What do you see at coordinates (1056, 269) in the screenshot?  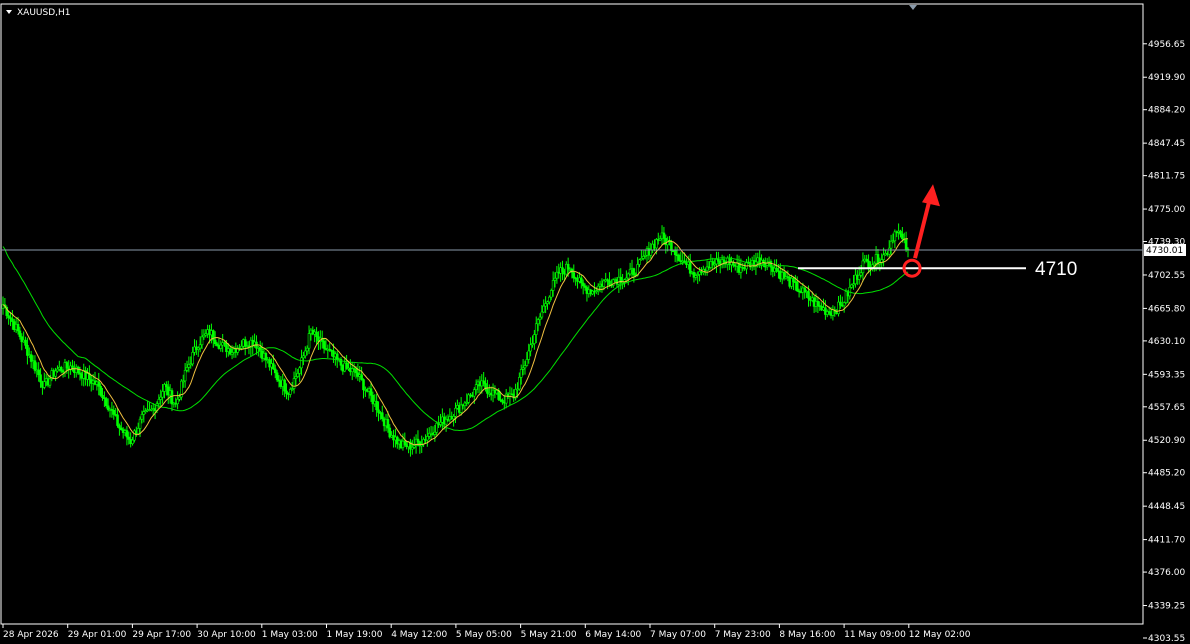 I see `level-label: 4710` at bounding box center [1056, 269].